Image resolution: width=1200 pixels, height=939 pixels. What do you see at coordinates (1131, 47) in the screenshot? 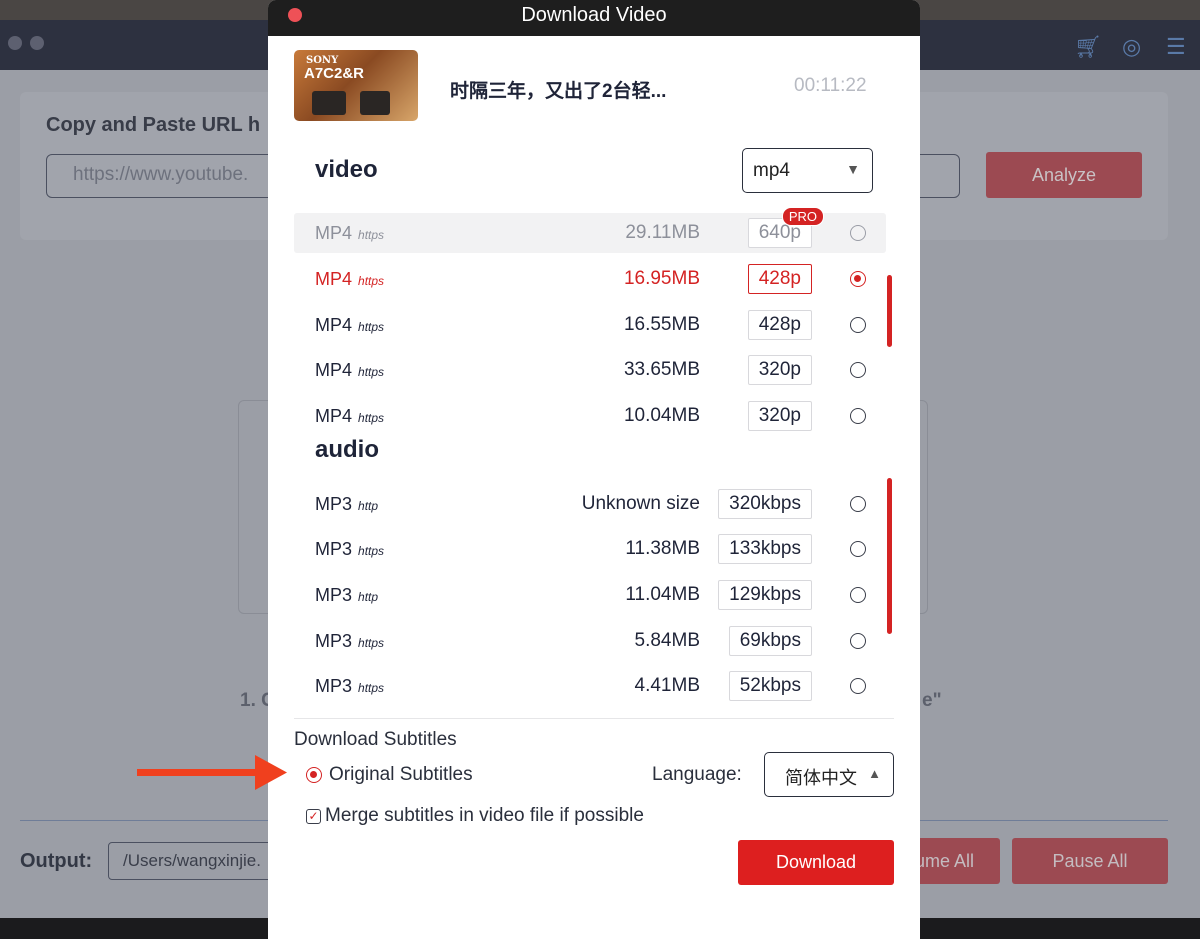
I see `account-icon: ◎` at bounding box center [1131, 47].